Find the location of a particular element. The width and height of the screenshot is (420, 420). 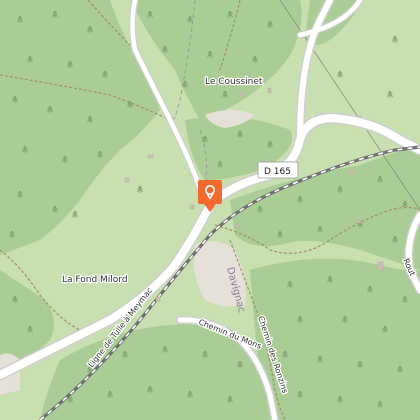

place-label-la-fond-milord: La Fond Milord is located at coordinates (95, 280).